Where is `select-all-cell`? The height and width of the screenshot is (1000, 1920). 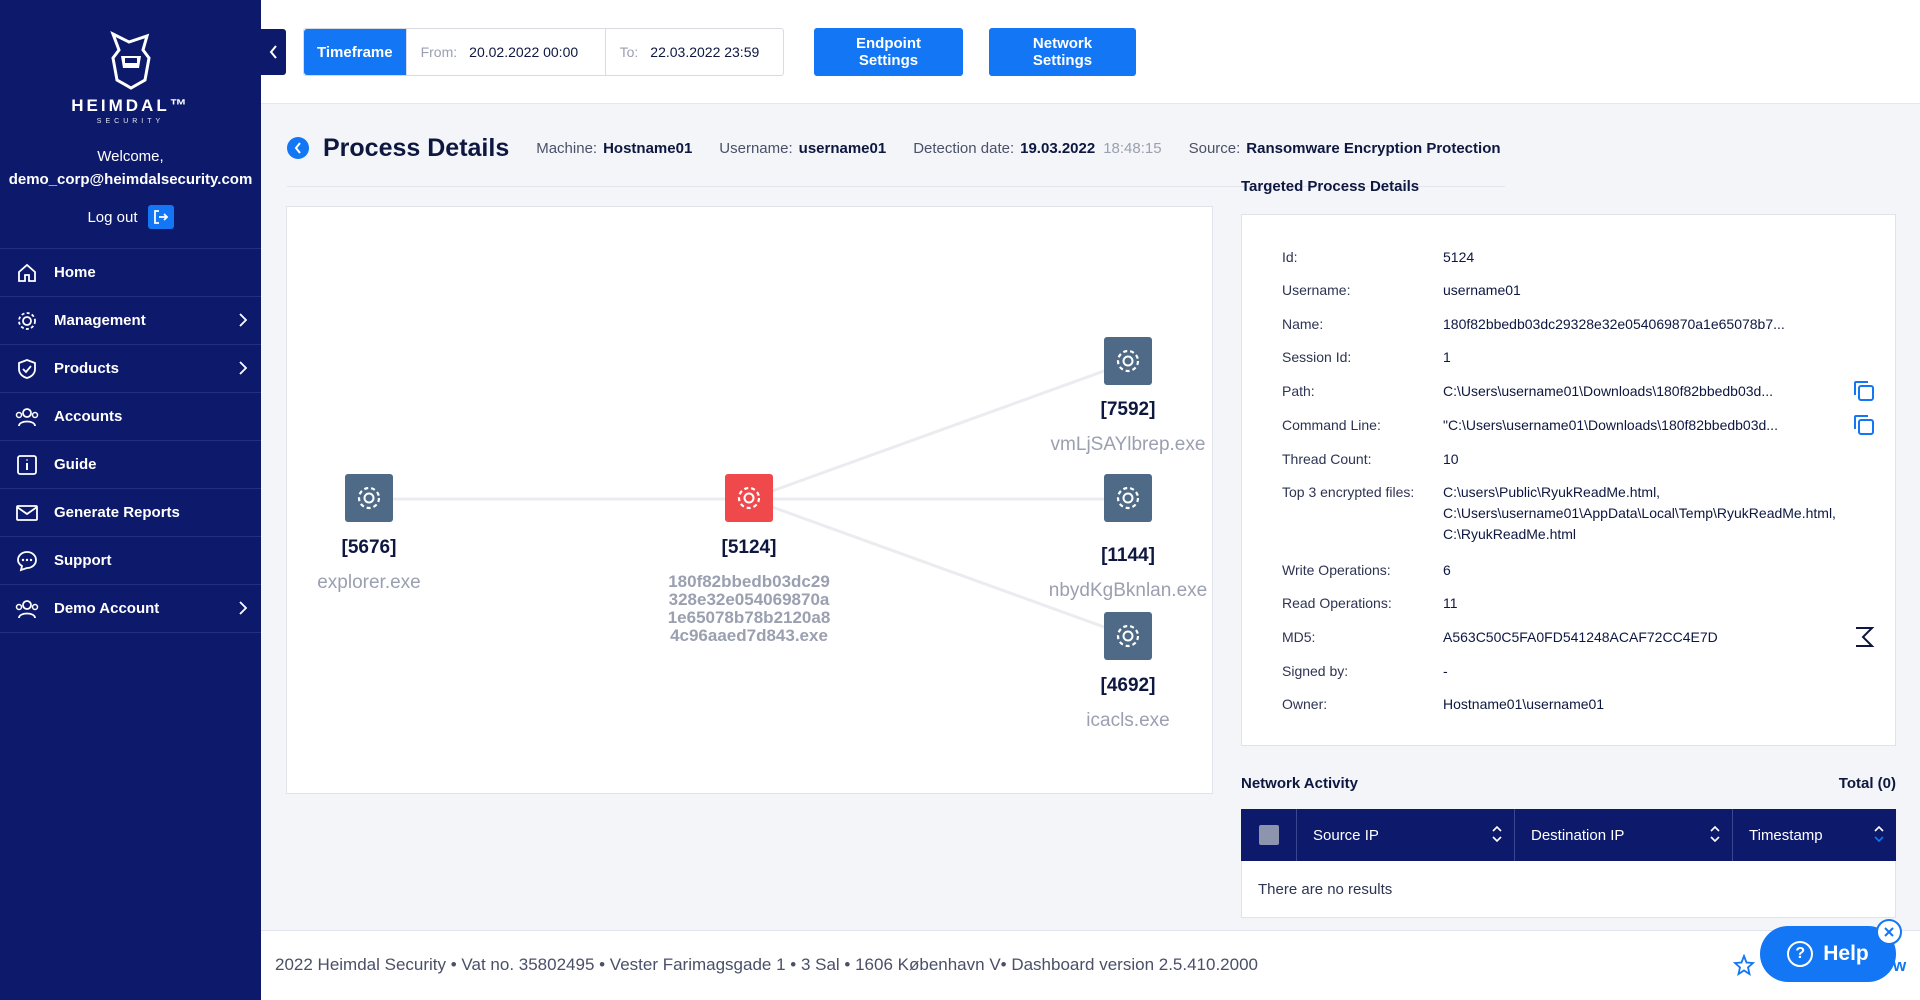
select-all-cell is located at coordinates (1269, 835).